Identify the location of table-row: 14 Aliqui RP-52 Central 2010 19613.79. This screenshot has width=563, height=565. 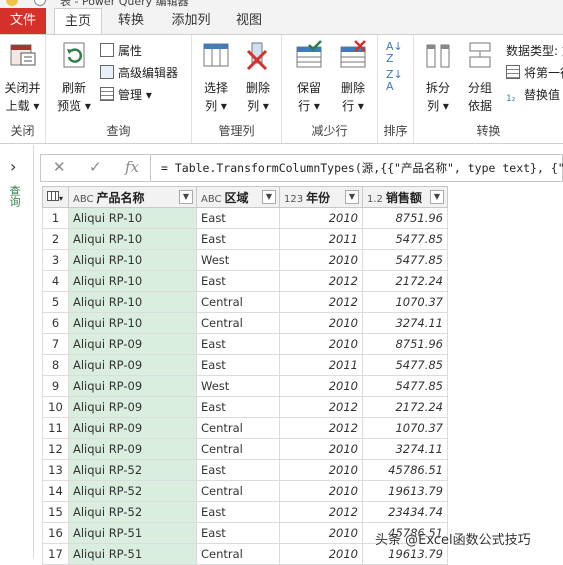
(245, 491).